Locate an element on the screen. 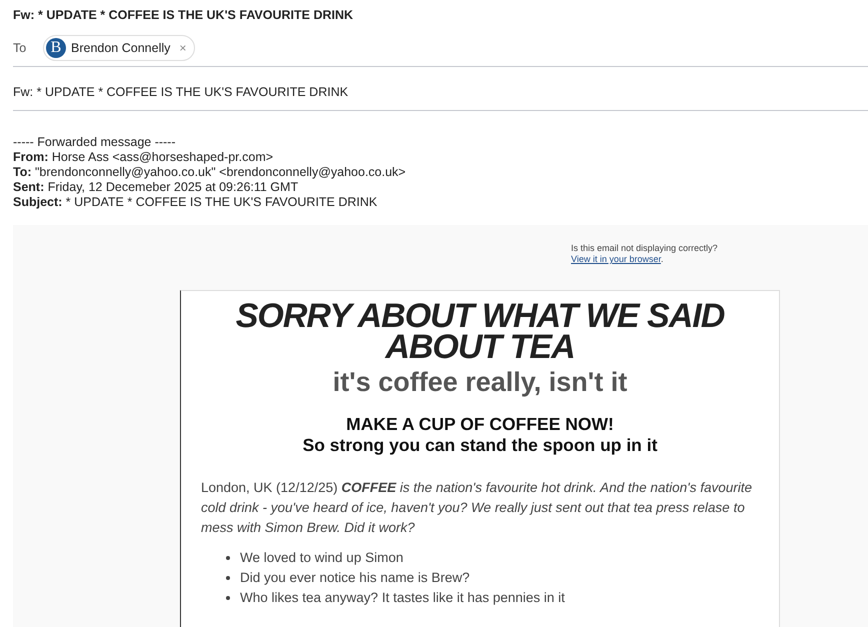 The image size is (868, 627). header-line: From: Horse Ass <ass@horseshaped-pr.com> is located at coordinates (143, 157).